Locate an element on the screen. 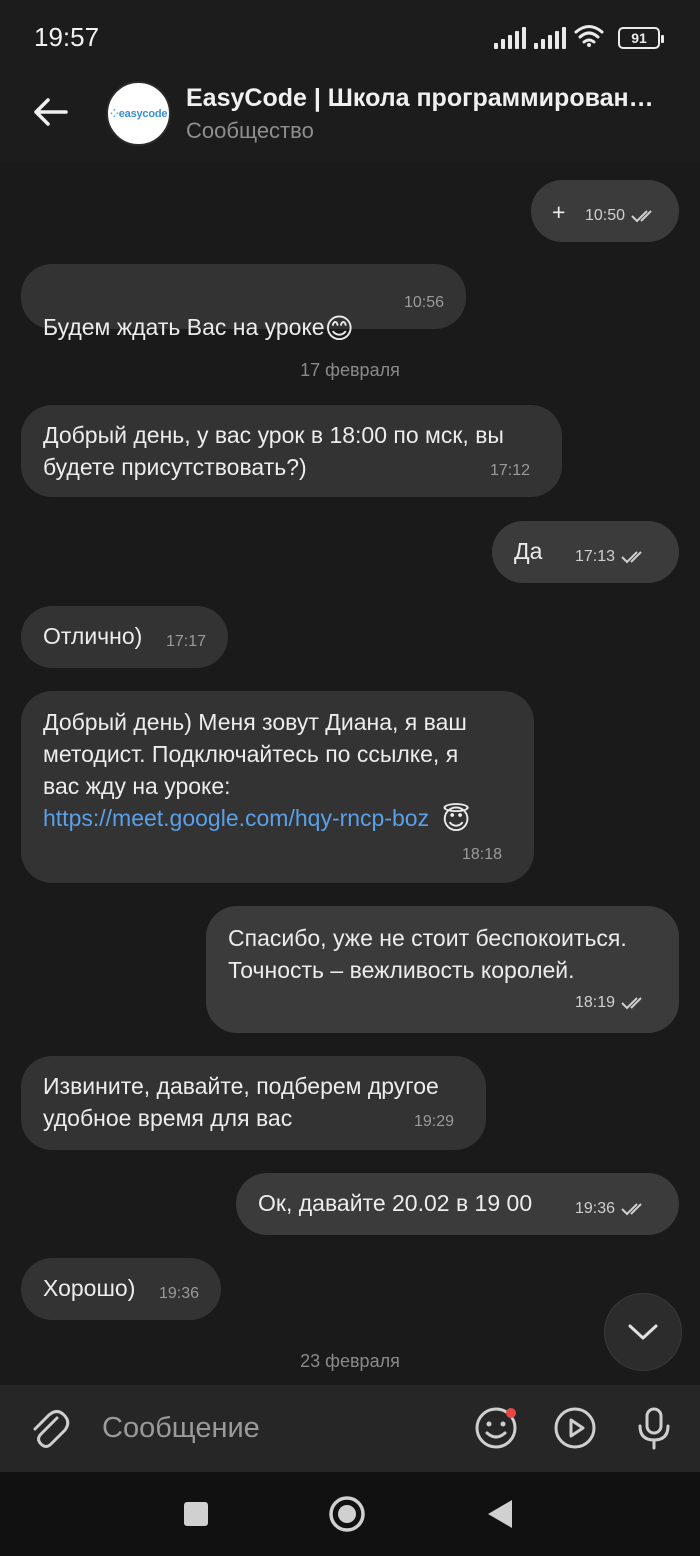  message-text: Отлично) is located at coordinates (93, 636).